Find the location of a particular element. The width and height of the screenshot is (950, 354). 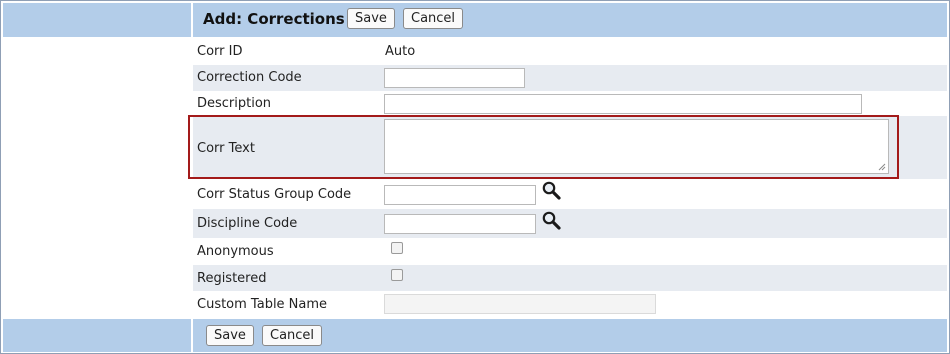

row-custom-table-name: Custom Table Name is located at coordinates (570, 304).